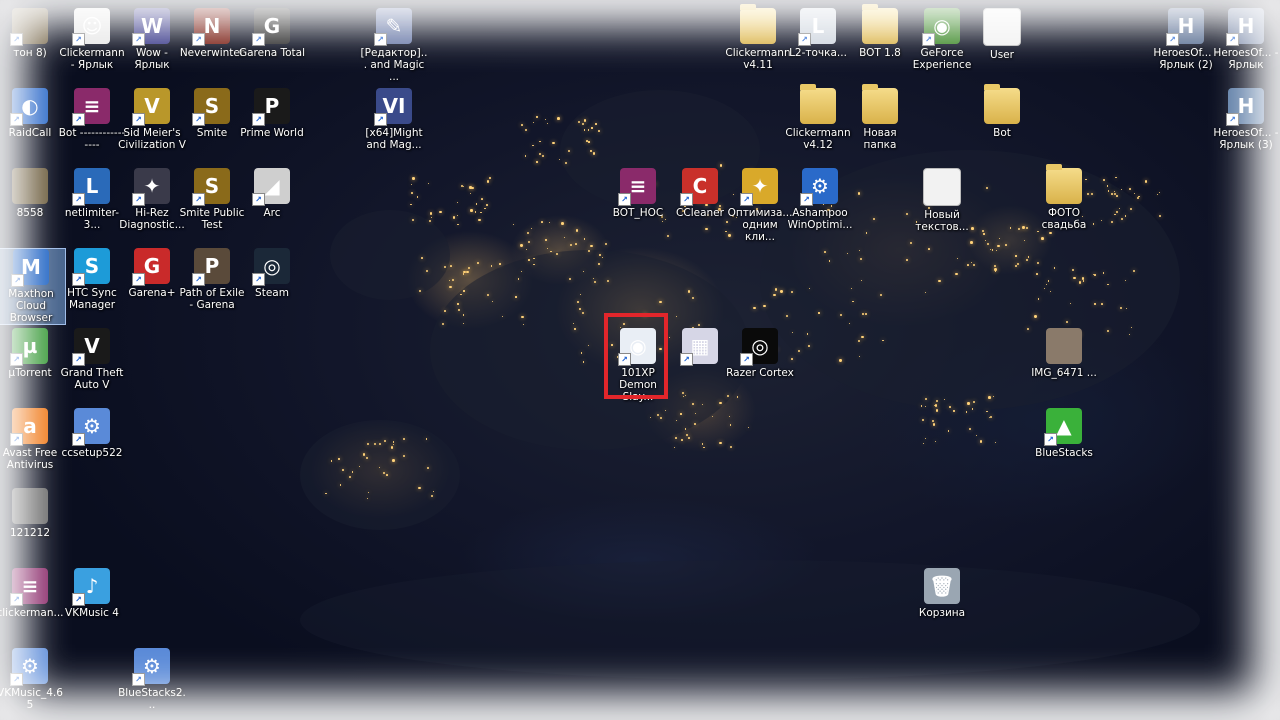 The image size is (1280, 720). Describe the element at coordinates (152, 119) in the screenshot. I see `desktop-icon: V ↗ Sid Meier's Civilization V` at that location.